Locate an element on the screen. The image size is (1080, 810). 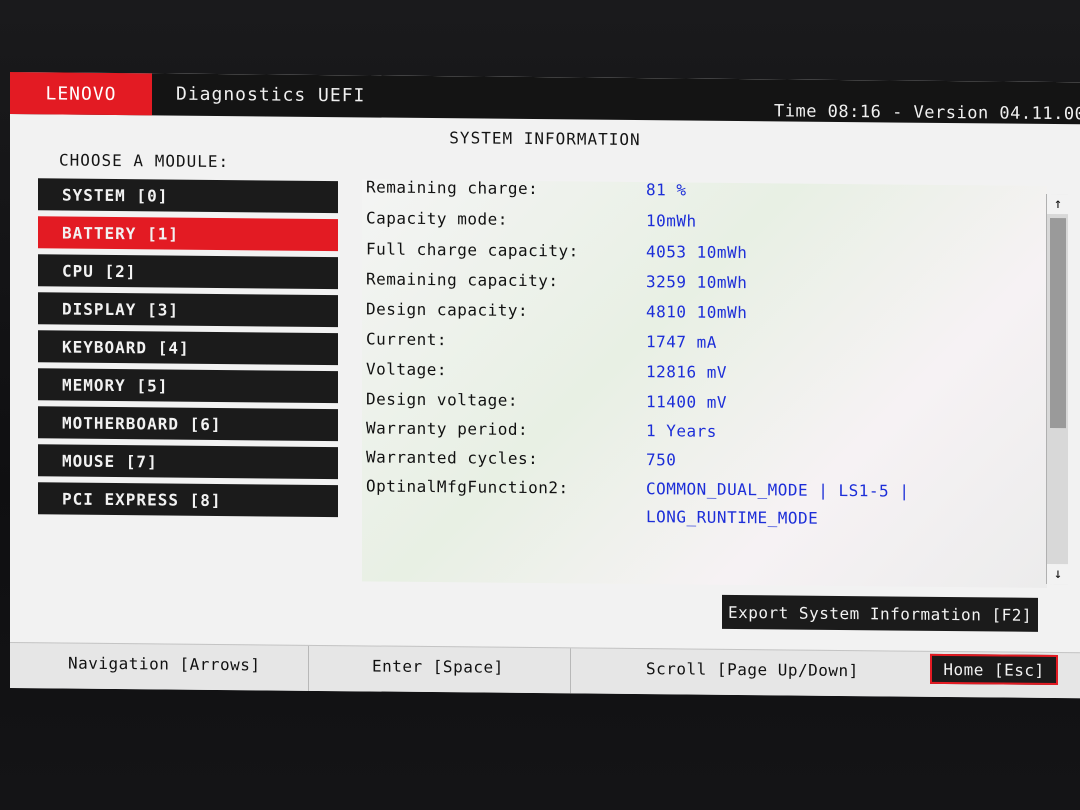
module-cpu: CPU [2] is located at coordinates (188, 272).